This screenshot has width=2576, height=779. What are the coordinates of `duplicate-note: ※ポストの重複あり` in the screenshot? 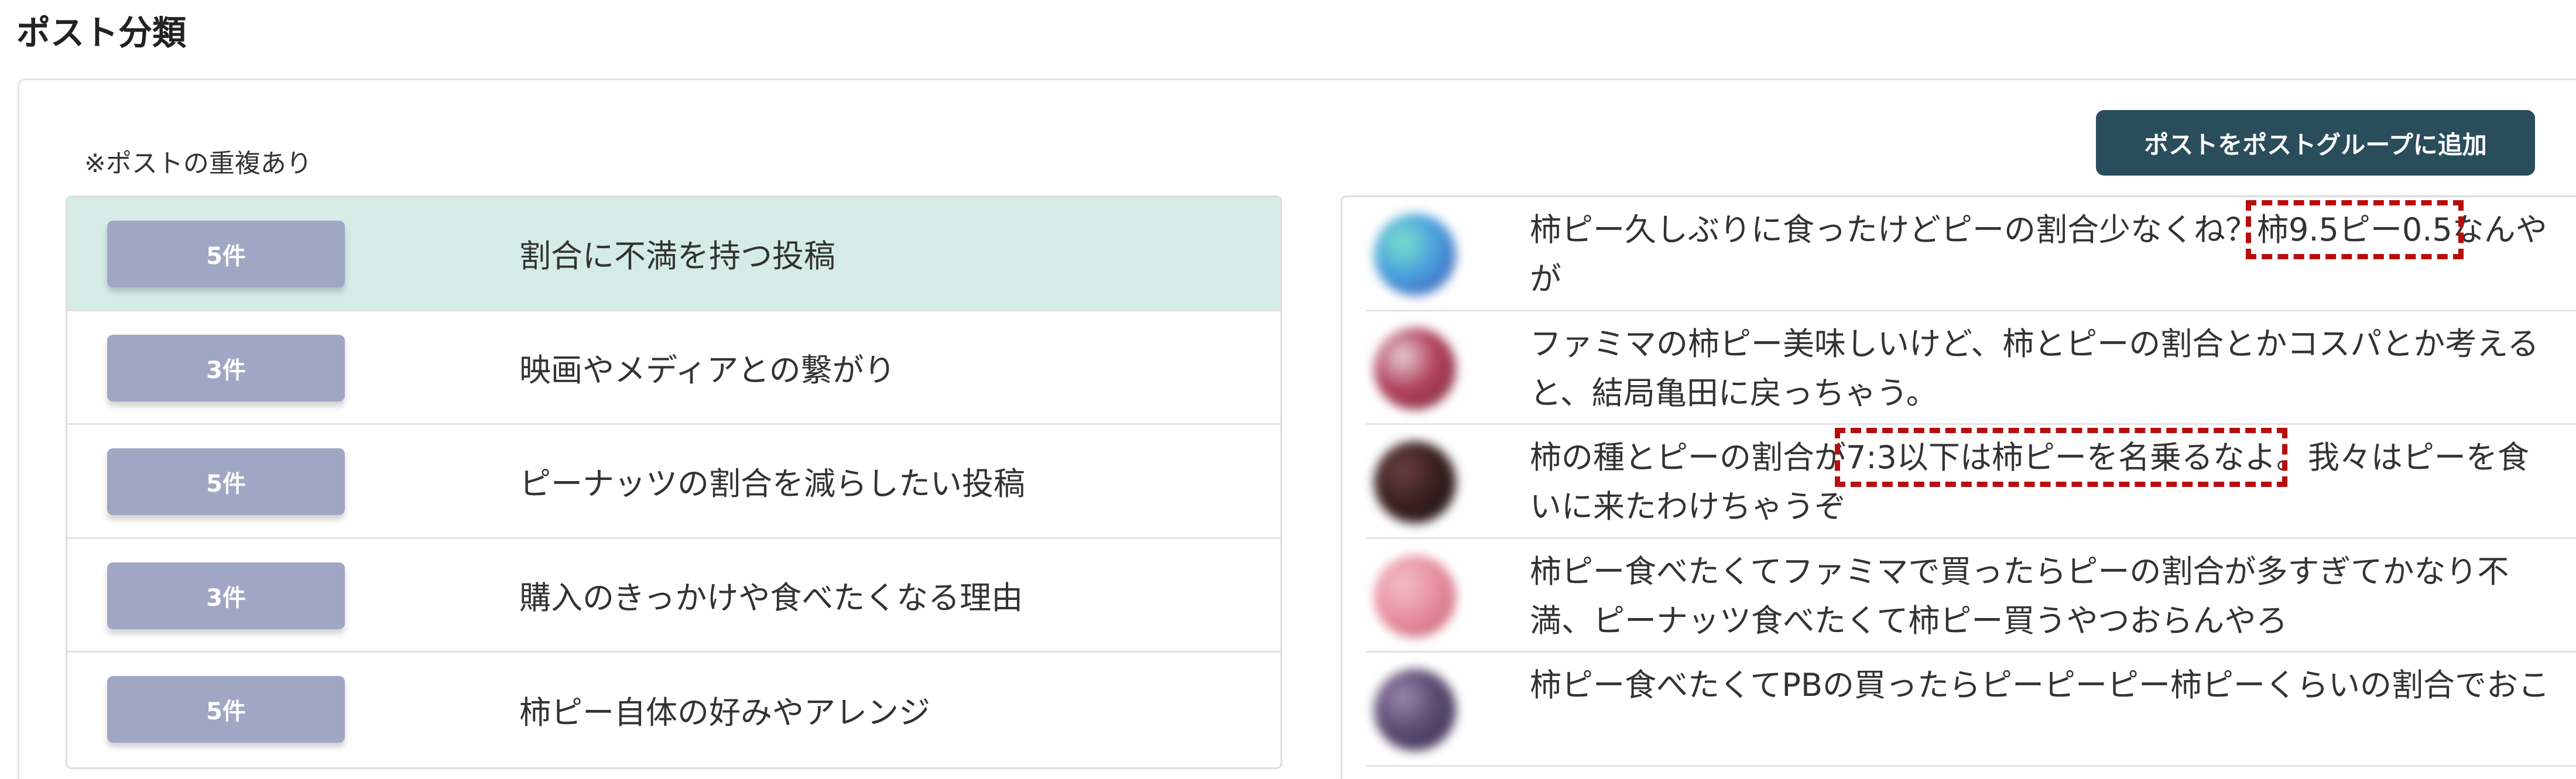 It's located at (198, 164).